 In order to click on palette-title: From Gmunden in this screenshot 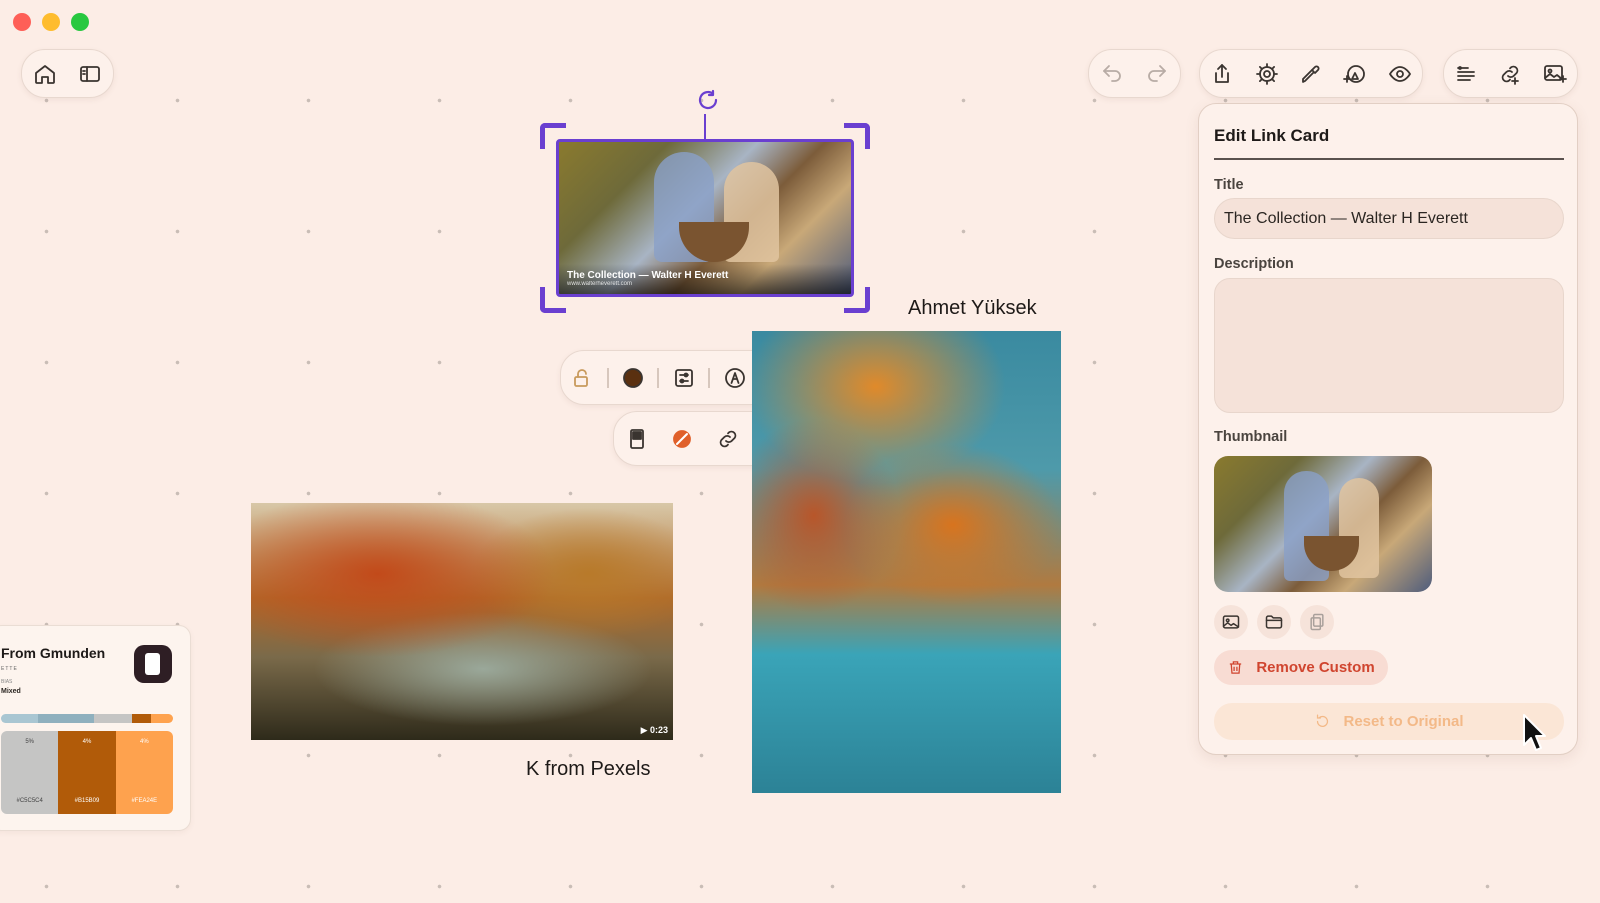, I will do `click(53, 653)`.